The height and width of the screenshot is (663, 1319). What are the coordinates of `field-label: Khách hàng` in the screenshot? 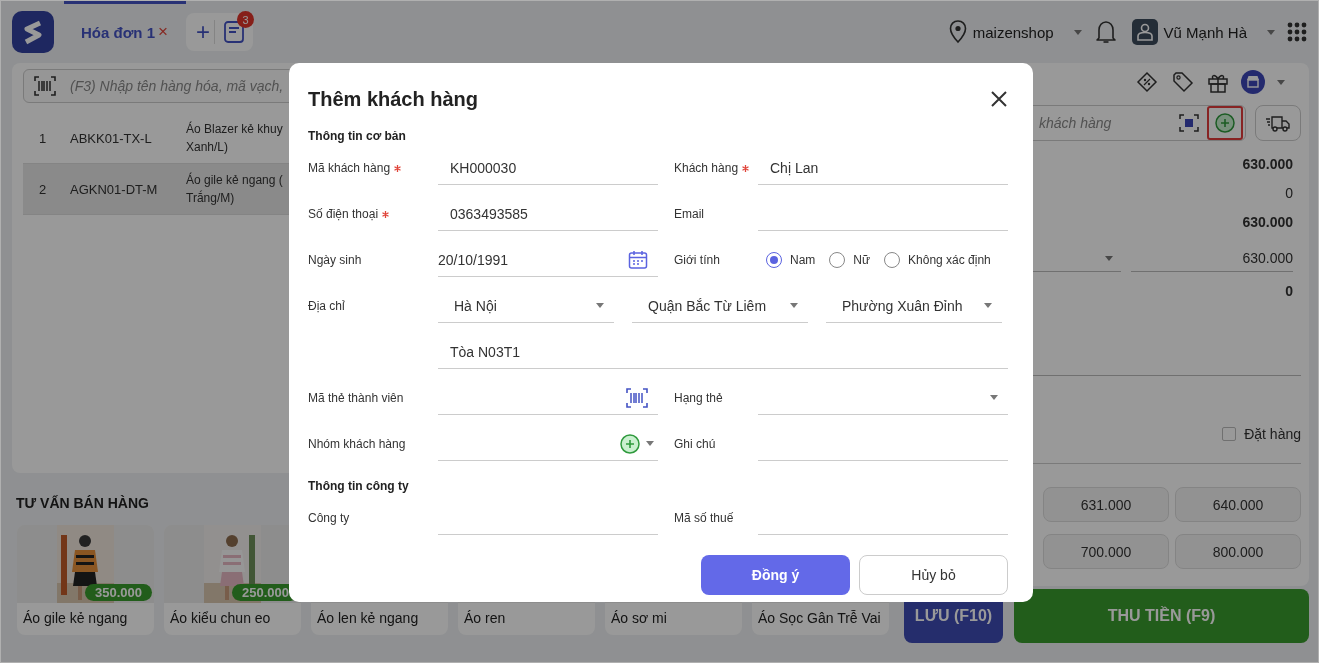 It's located at (706, 168).